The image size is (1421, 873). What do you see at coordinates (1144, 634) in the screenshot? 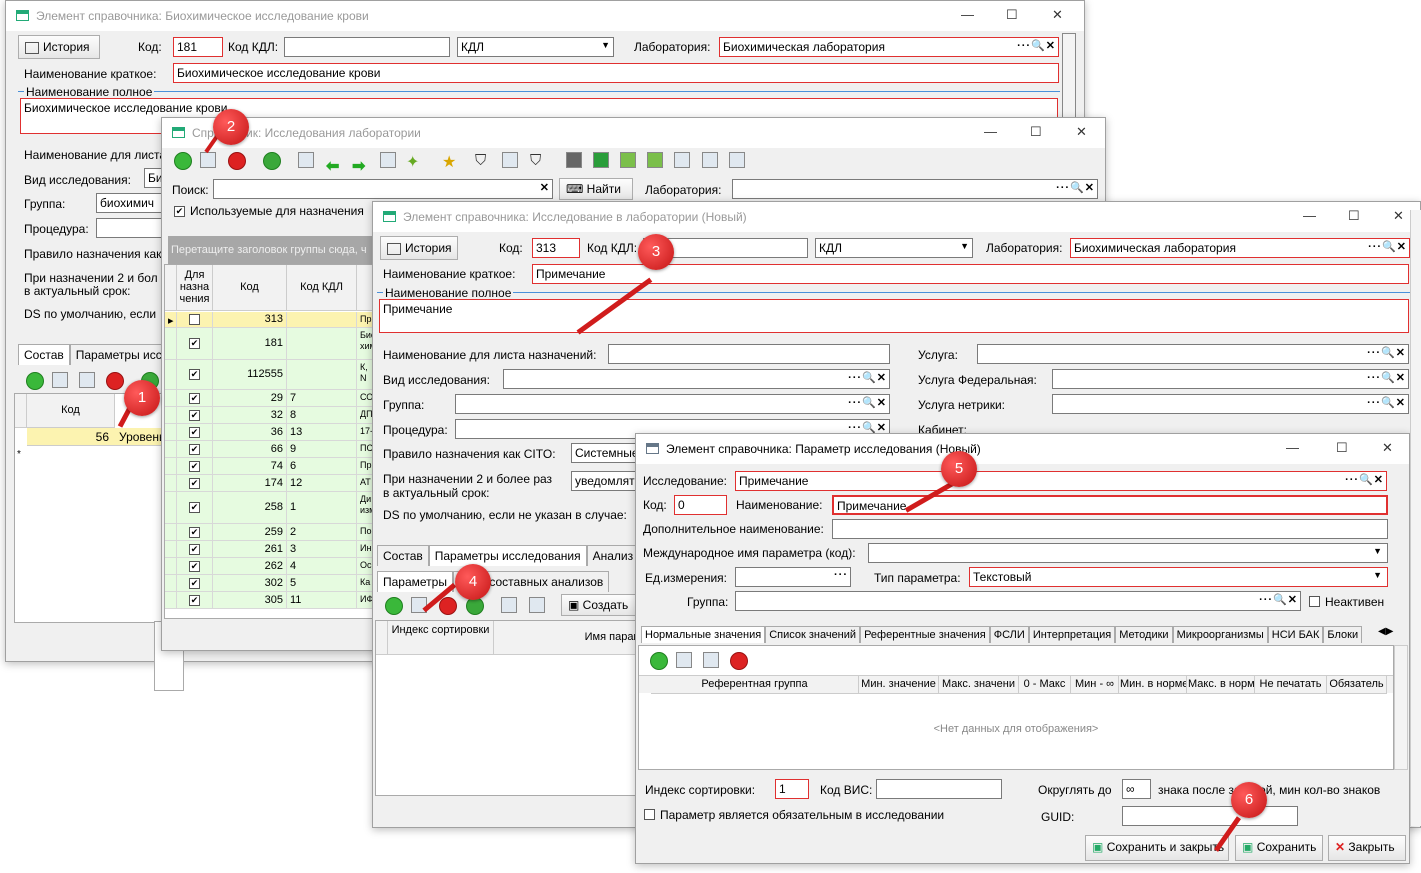
I see `tab-5: Методики` at bounding box center [1144, 634].